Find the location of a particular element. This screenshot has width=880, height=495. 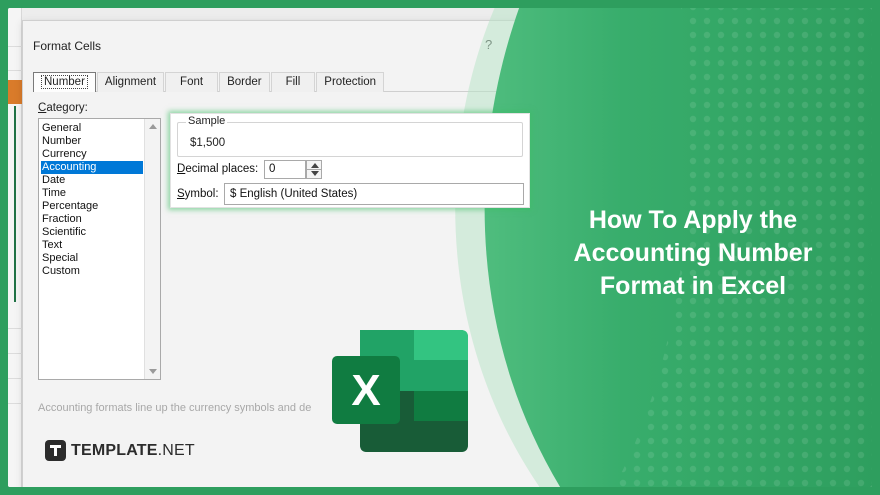

tab-alignment: Alignment is located at coordinates (130, 82).